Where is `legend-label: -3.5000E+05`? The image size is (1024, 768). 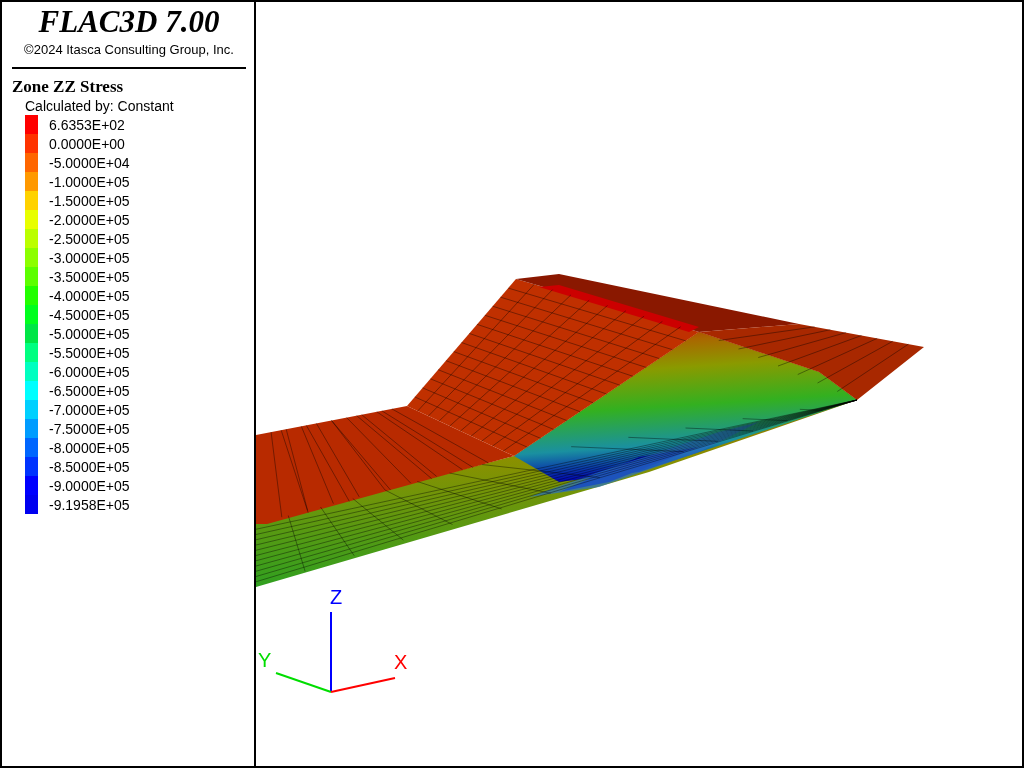 legend-label: -3.5000E+05 is located at coordinates (89, 276).